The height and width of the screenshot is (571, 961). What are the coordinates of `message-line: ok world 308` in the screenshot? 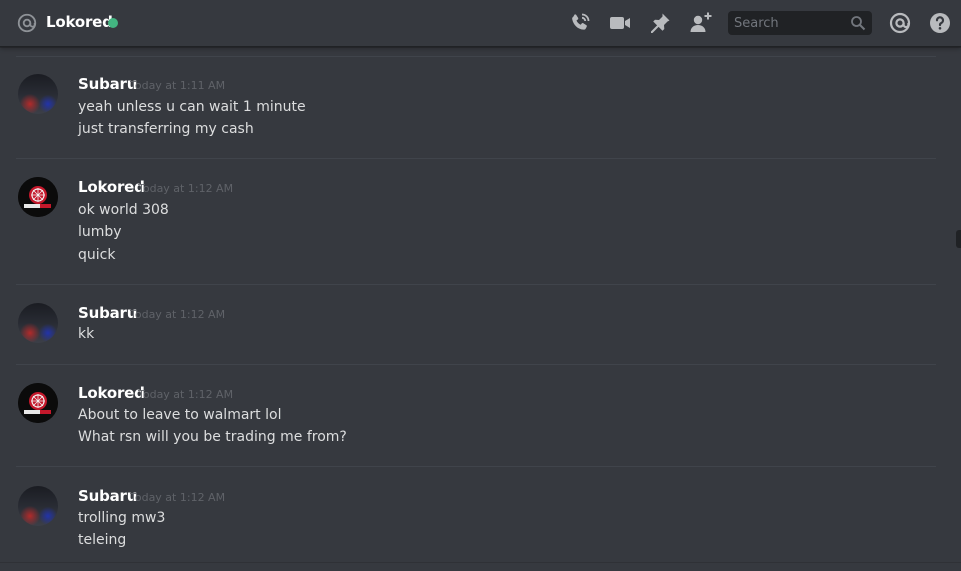 It's located at (123, 210).